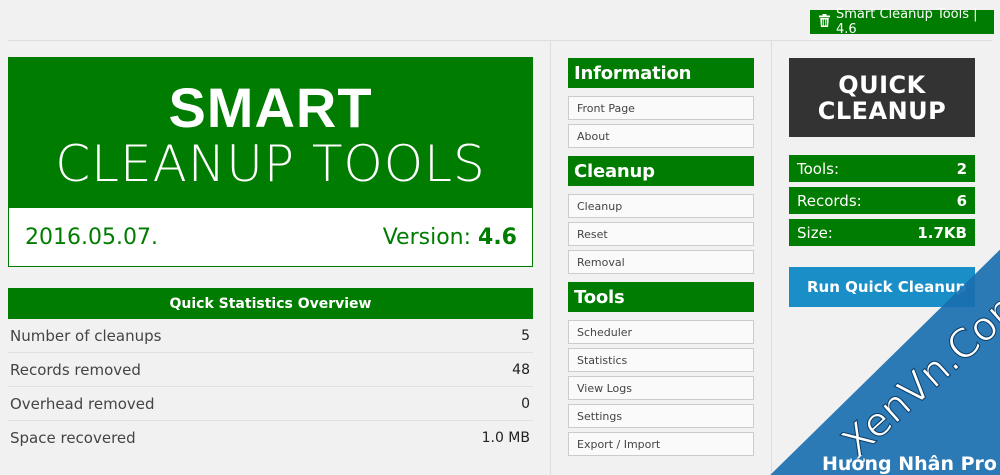 This screenshot has height=475, width=1000. Describe the element at coordinates (505, 438) in the screenshot. I see `stat-value: 1.0 MB` at that location.